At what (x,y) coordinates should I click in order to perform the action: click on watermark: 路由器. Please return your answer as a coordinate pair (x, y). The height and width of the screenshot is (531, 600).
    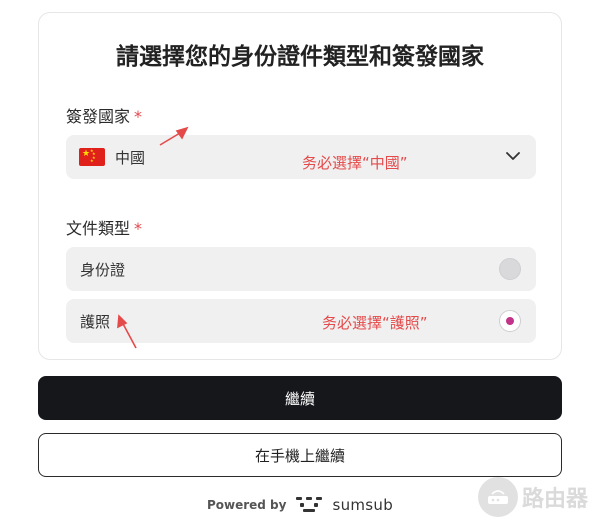
    Looking at the image, I should click on (532, 497).